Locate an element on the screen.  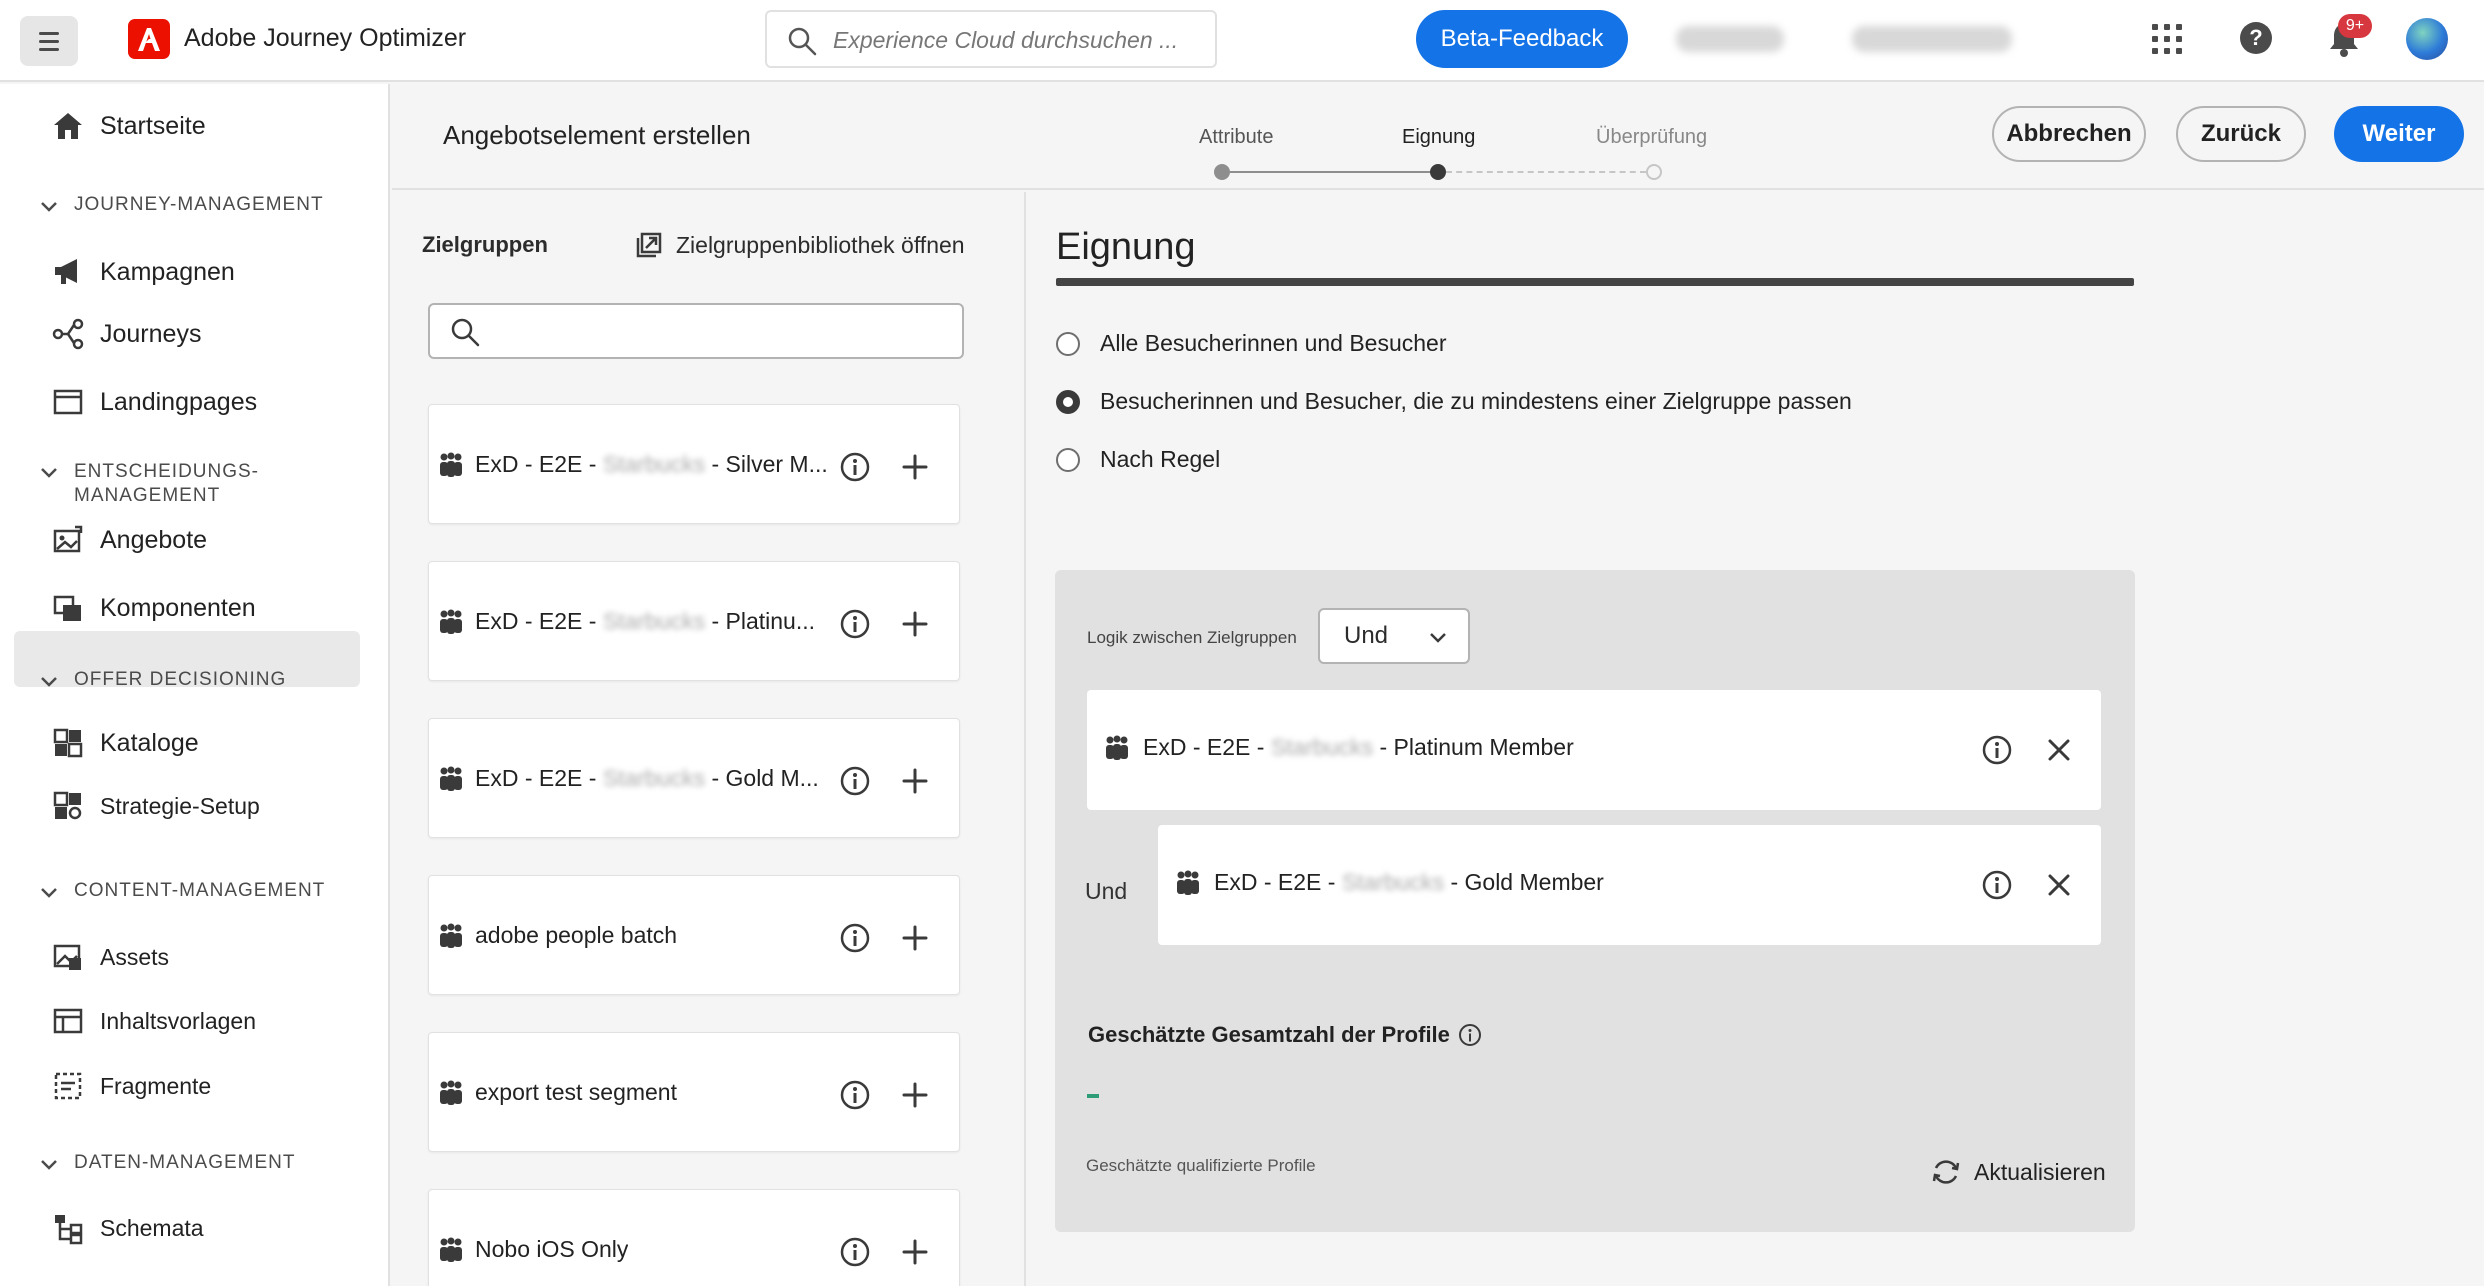
nav-kataloge: Kataloge is located at coordinates (124, 743).